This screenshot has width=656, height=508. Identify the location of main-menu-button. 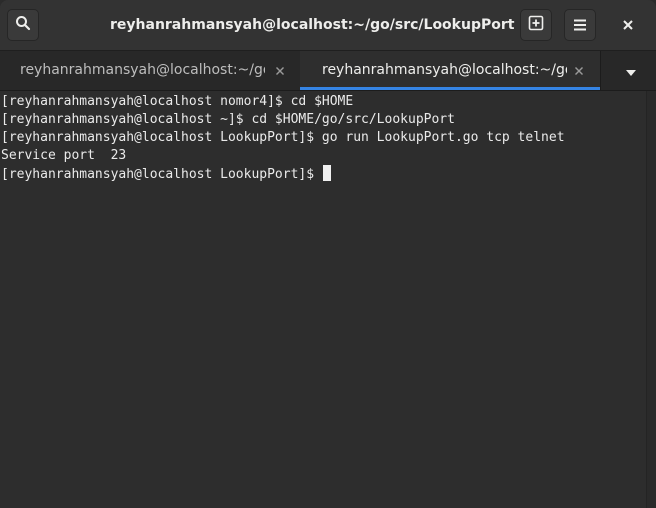
(580, 25).